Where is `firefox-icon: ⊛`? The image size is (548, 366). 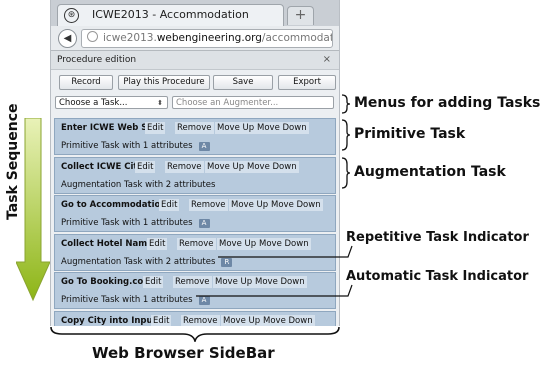 firefox-icon: ⊛ is located at coordinates (71, 15).